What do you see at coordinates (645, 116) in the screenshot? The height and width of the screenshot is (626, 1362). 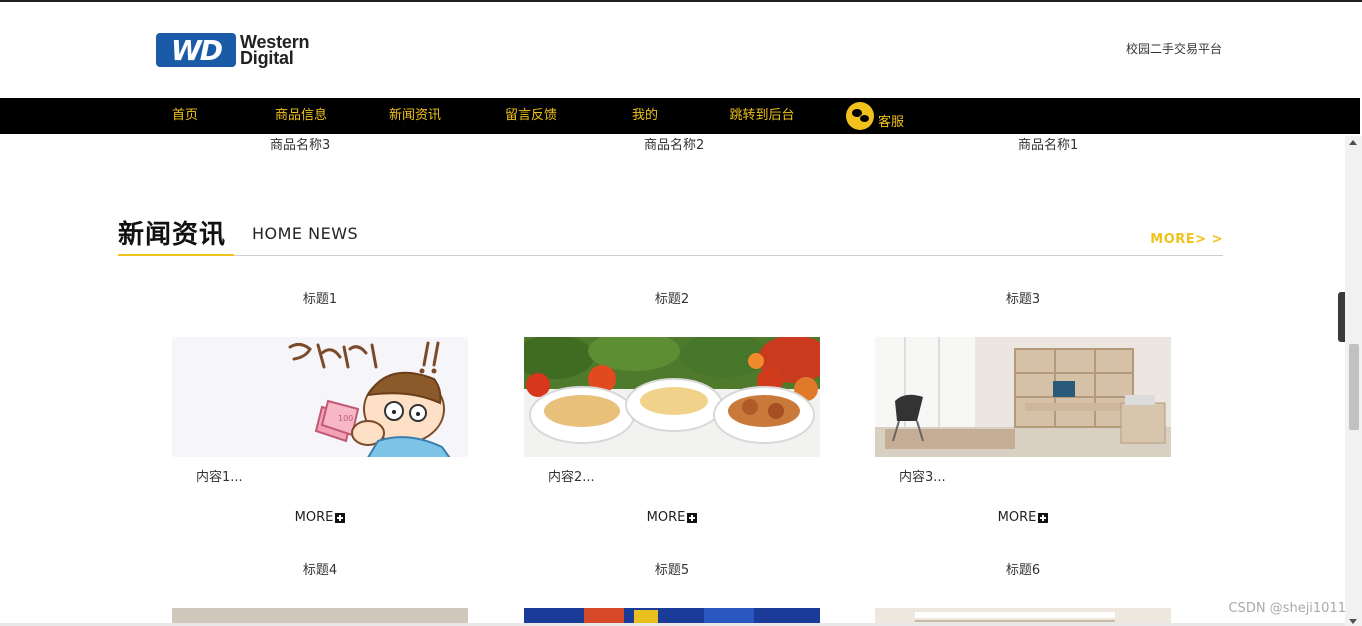 I see `nav-item-mine: 我的` at bounding box center [645, 116].